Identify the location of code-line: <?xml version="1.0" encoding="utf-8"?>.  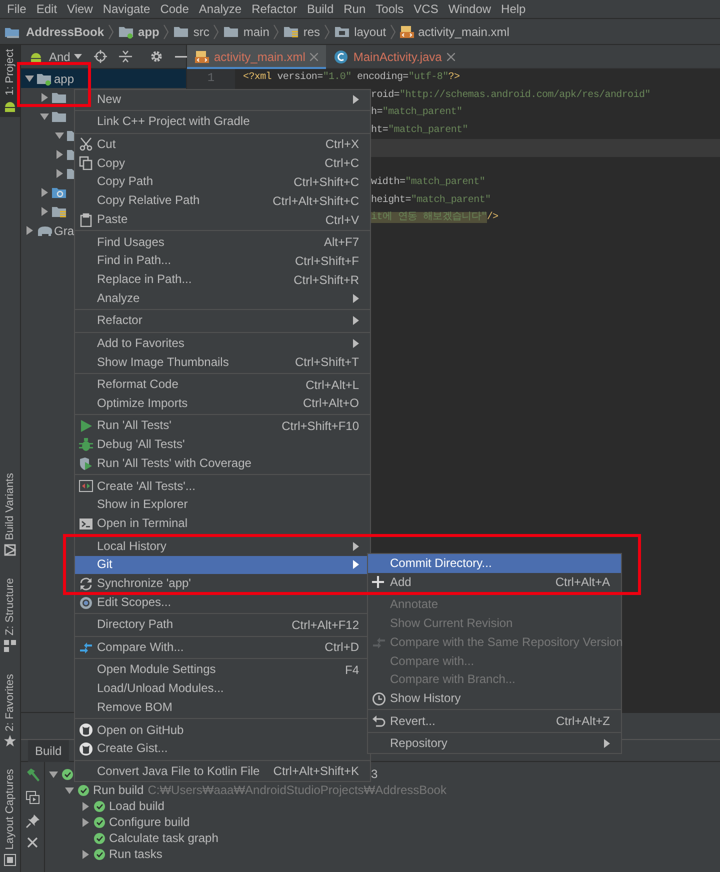
(351, 77).